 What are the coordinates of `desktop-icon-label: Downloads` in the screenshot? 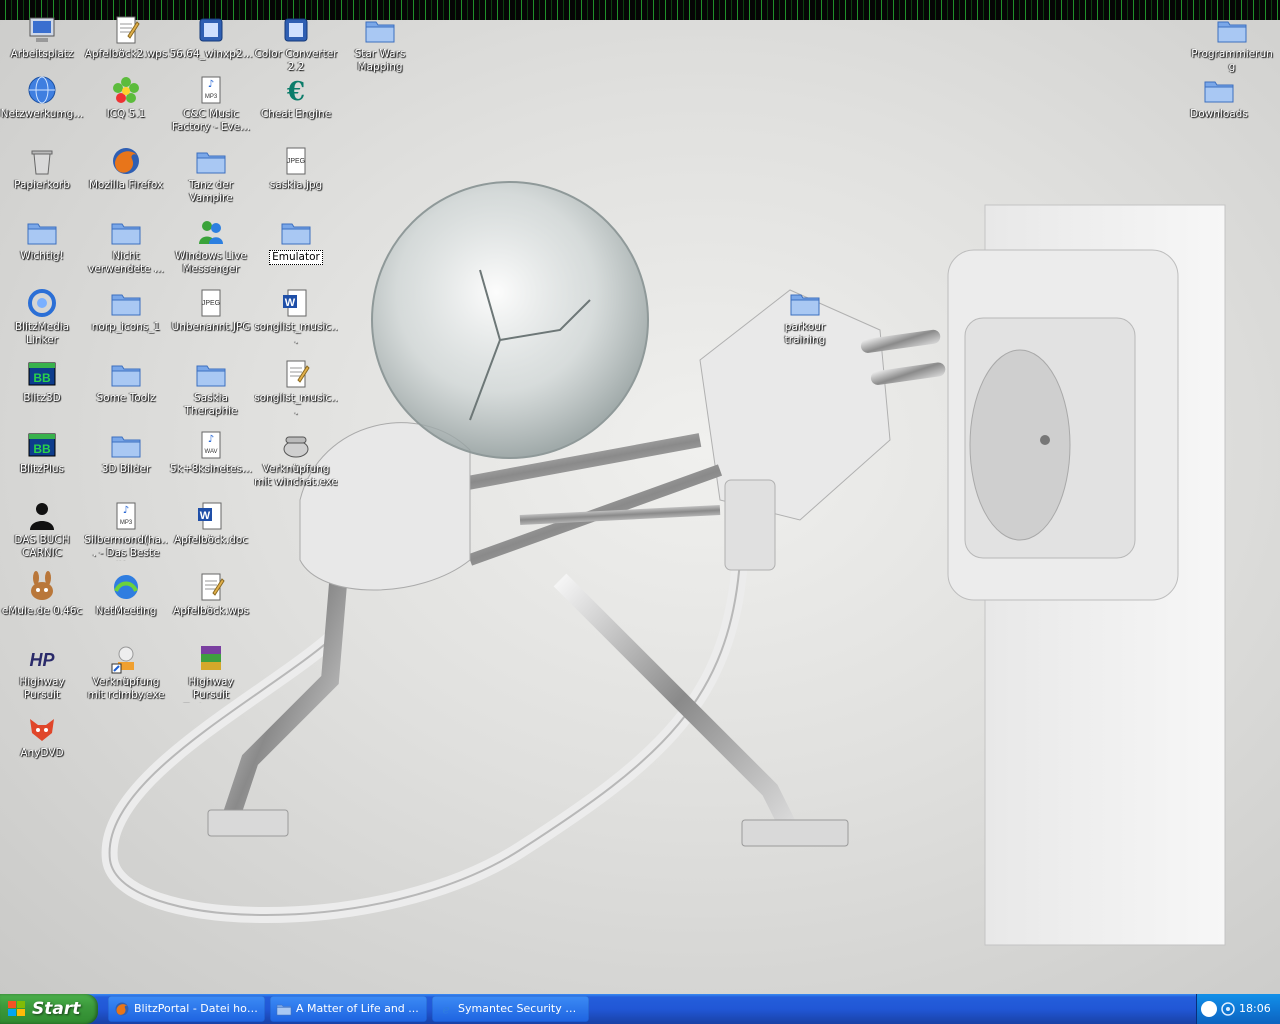 It's located at (1219, 114).